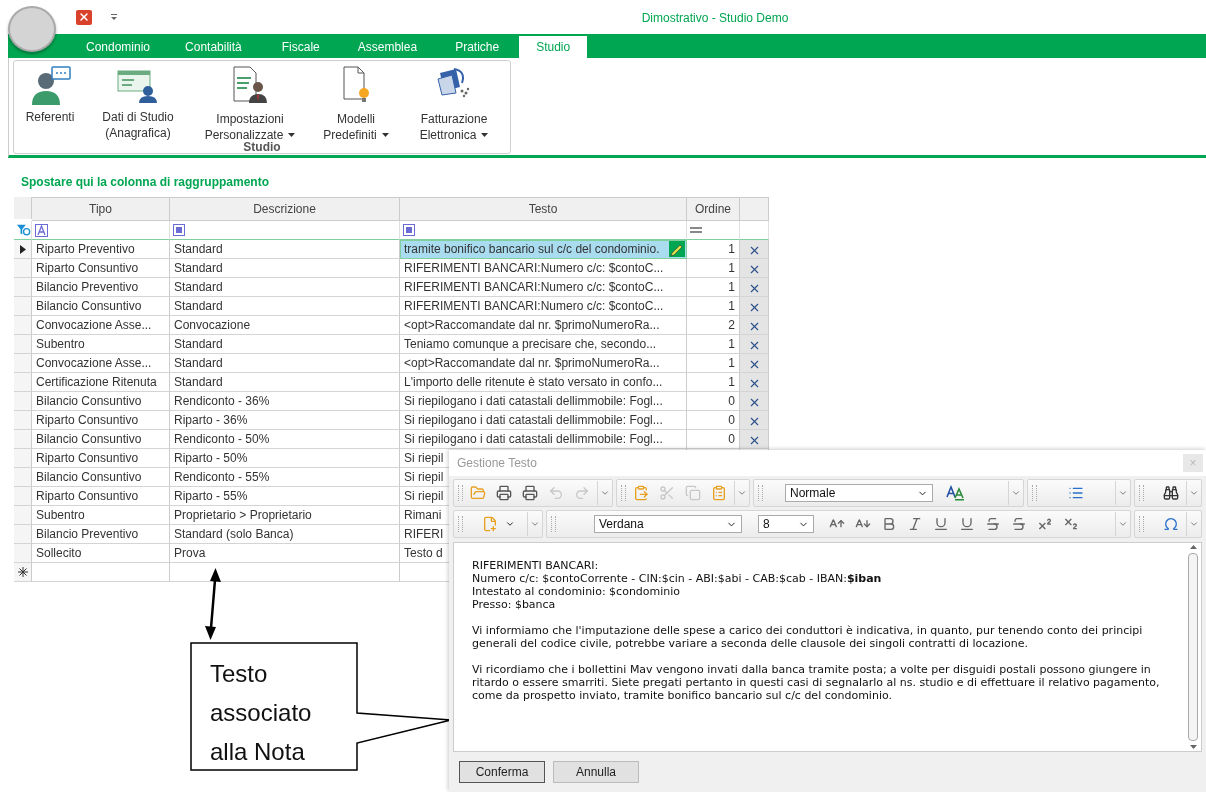  What do you see at coordinates (677, 249) in the screenshot?
I see `pencil-icon` at bounding box center [677, 249].